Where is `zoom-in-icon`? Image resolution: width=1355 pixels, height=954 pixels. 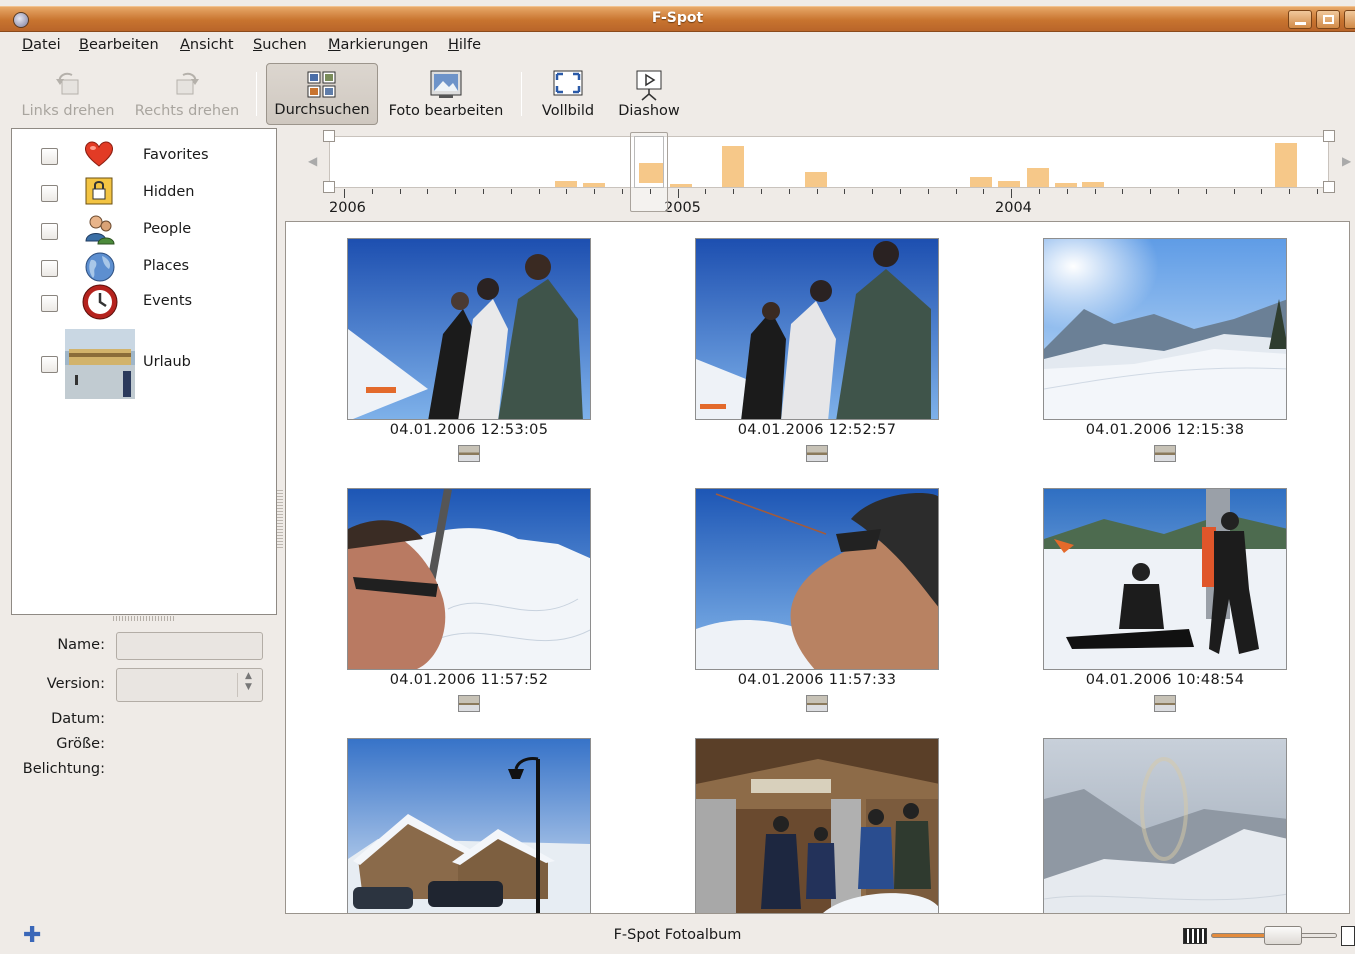 zoom-in-icon is located at coordinates (1348, 936).